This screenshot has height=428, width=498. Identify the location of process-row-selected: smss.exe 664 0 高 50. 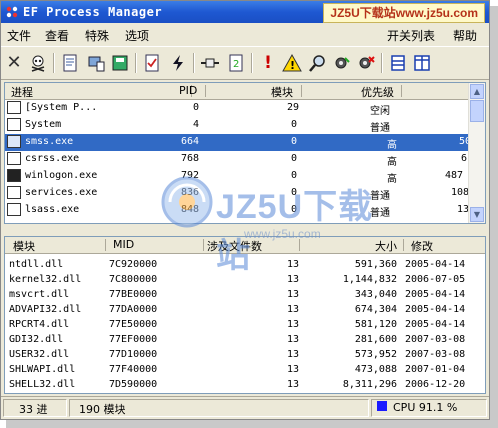
(245, 142).